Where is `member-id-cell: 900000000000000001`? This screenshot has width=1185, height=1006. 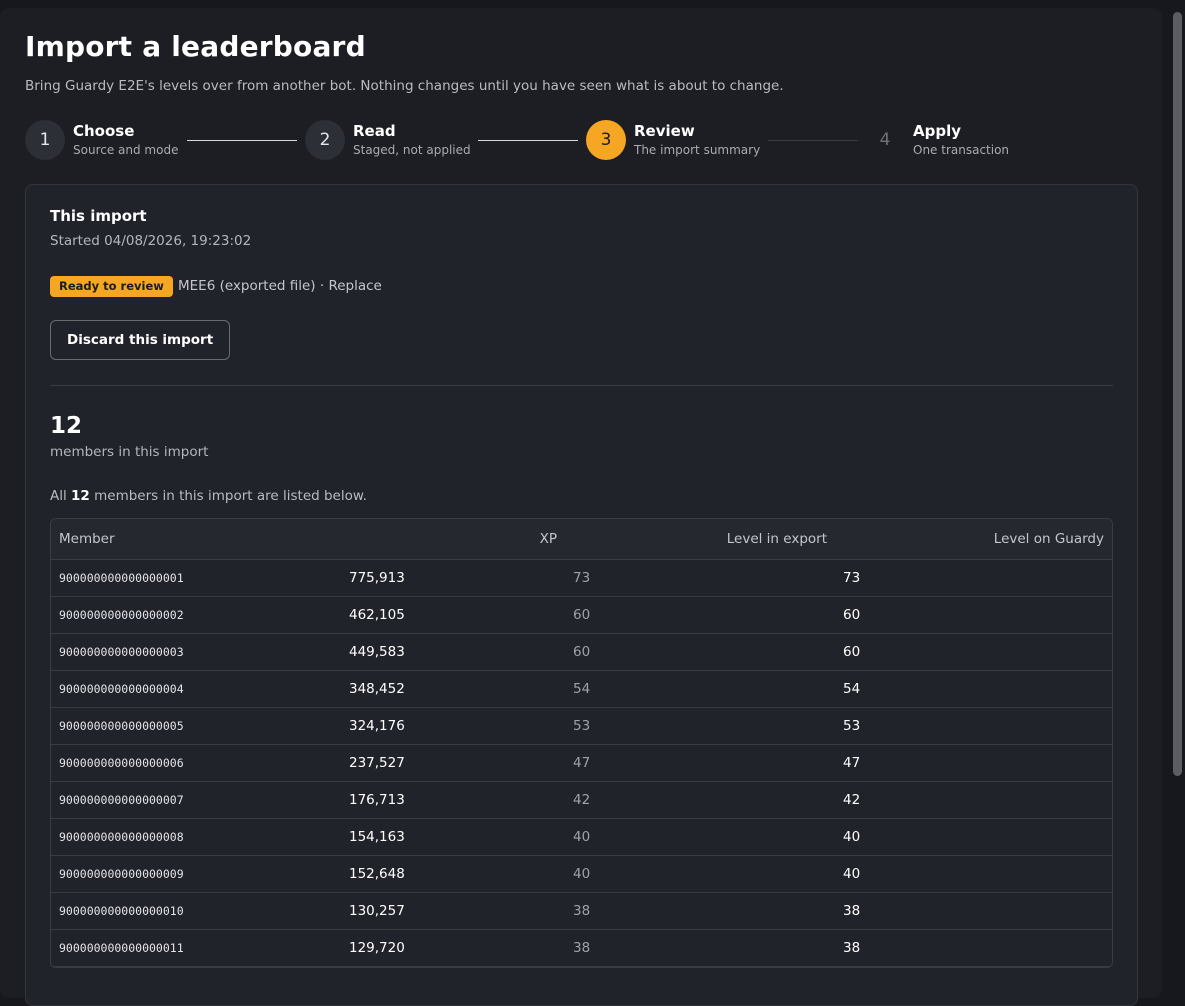
member-id-cell: 900000000000000001 is located at coordinates (196, 578).